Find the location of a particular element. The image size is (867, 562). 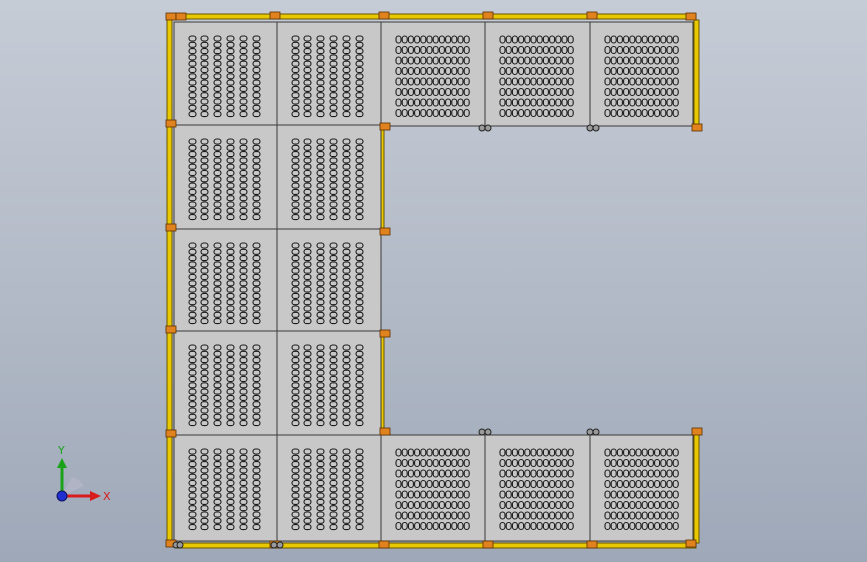

y-axis-label: Y is located at coordinates (61, 450).